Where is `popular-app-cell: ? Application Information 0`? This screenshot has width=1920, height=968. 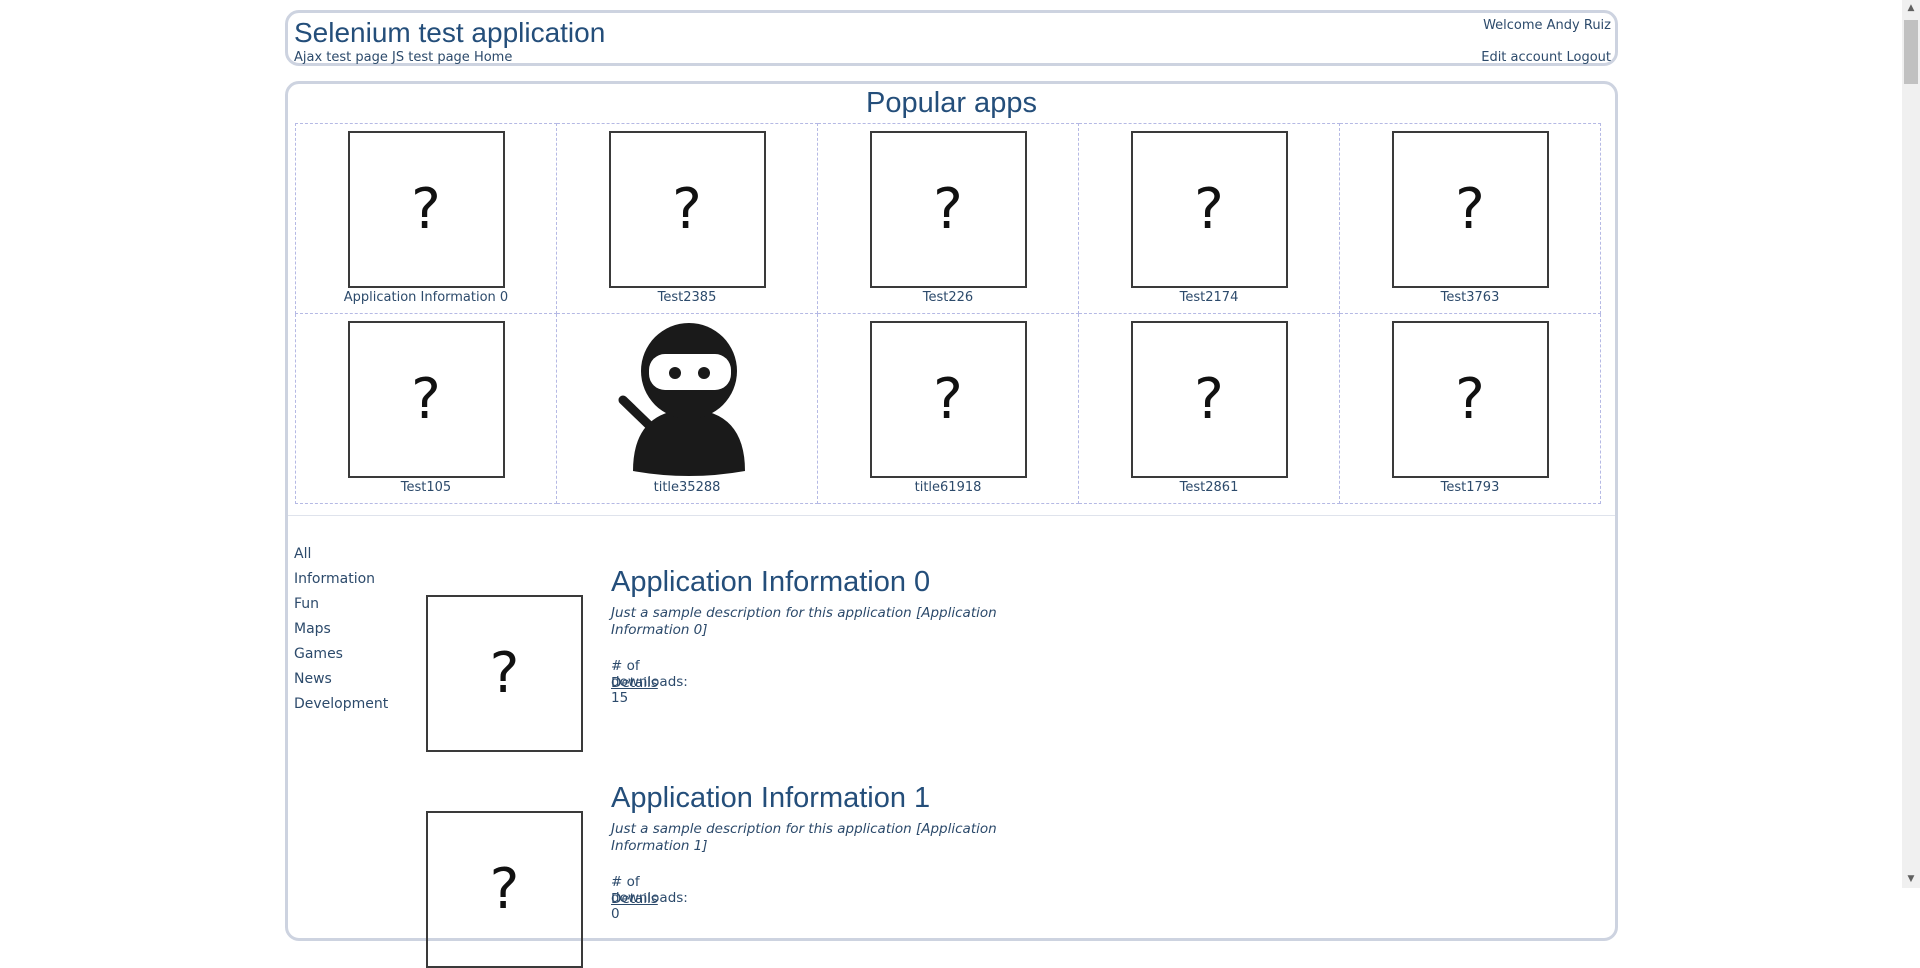 popular-app-cell: ? Application Information 0 is located at coordinates (426, 218).